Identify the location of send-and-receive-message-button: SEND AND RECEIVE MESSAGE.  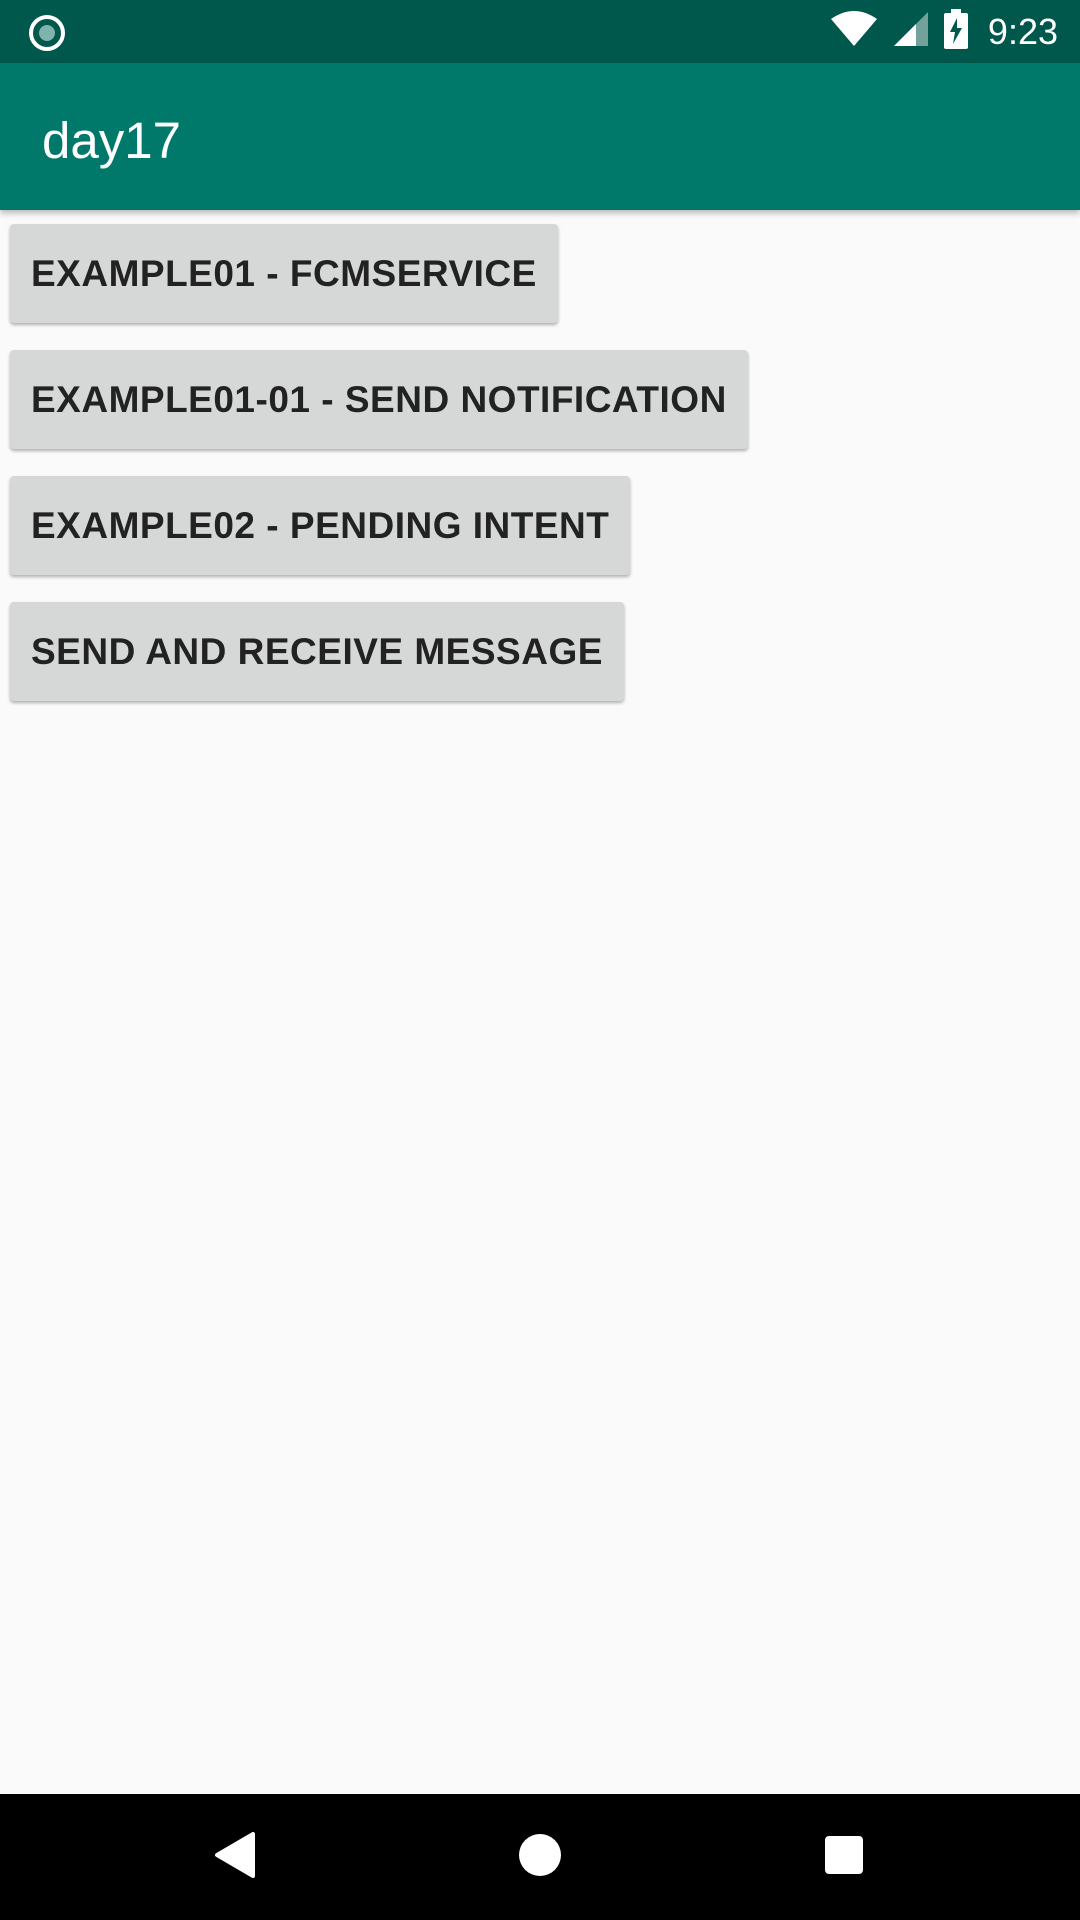
(317, 651).